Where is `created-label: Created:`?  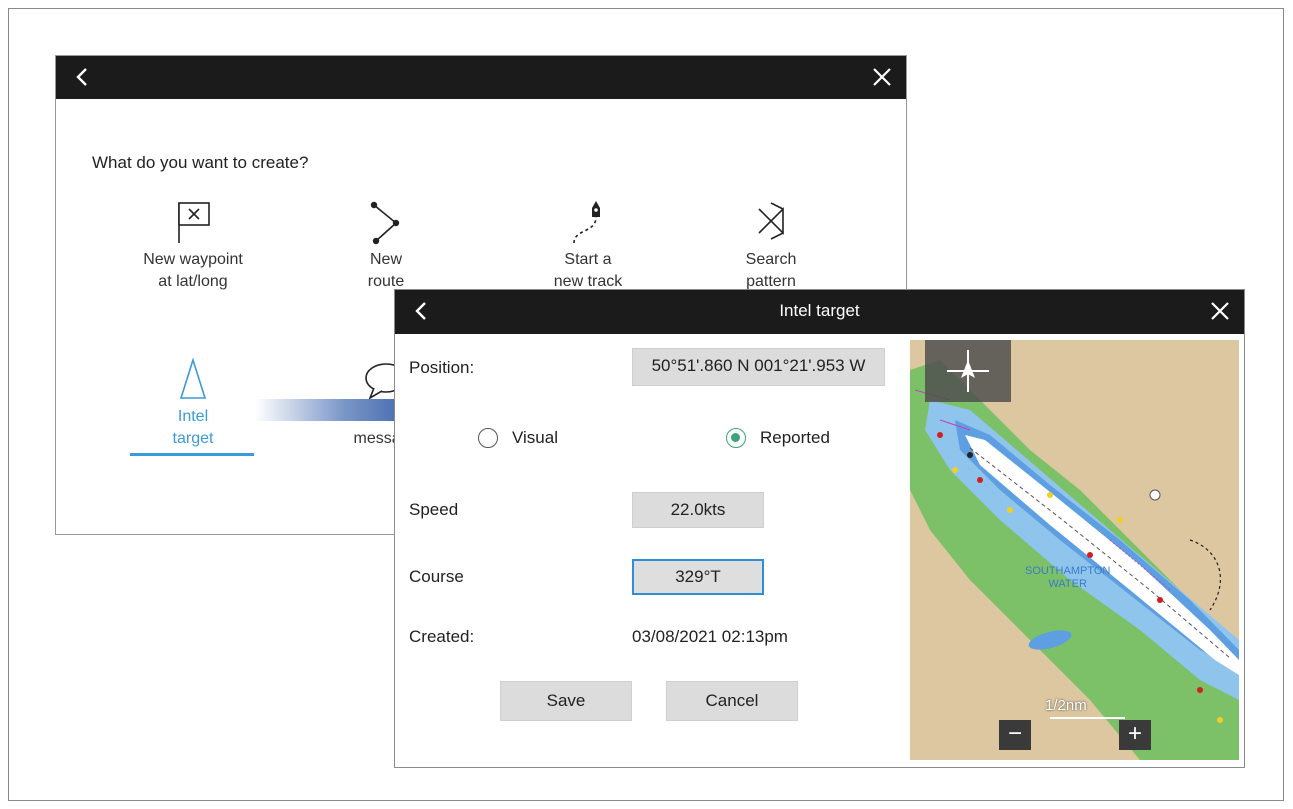 created-label: Created: is located at coordinates (442, 636).